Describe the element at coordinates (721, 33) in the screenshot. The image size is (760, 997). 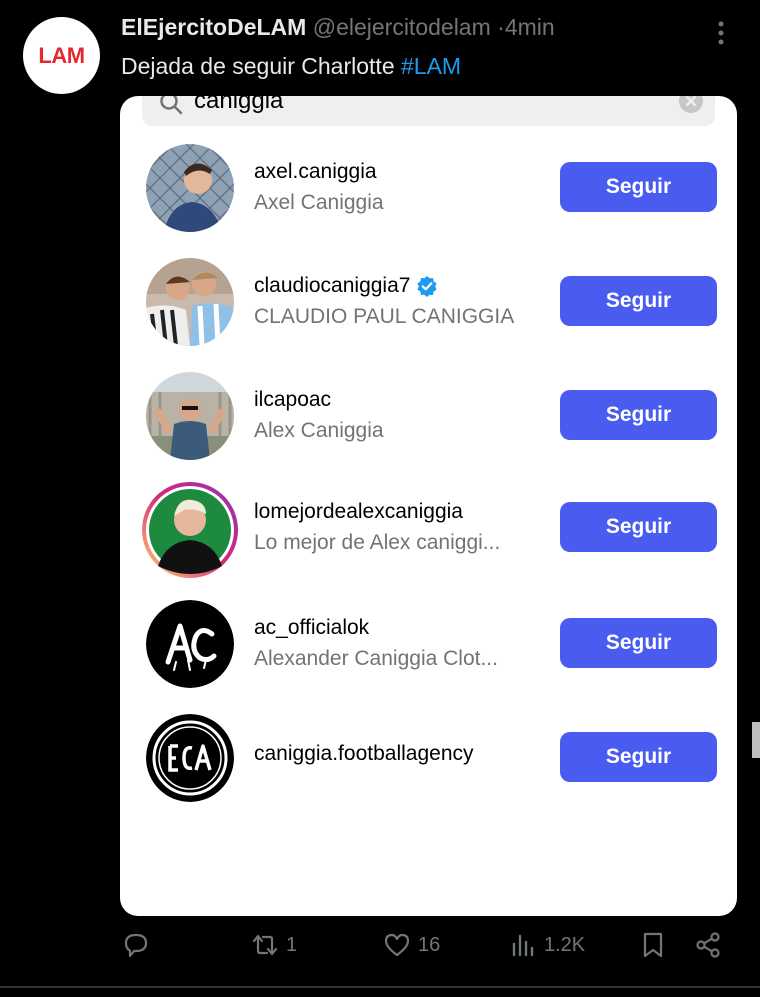
I see `more-icon` at that location.